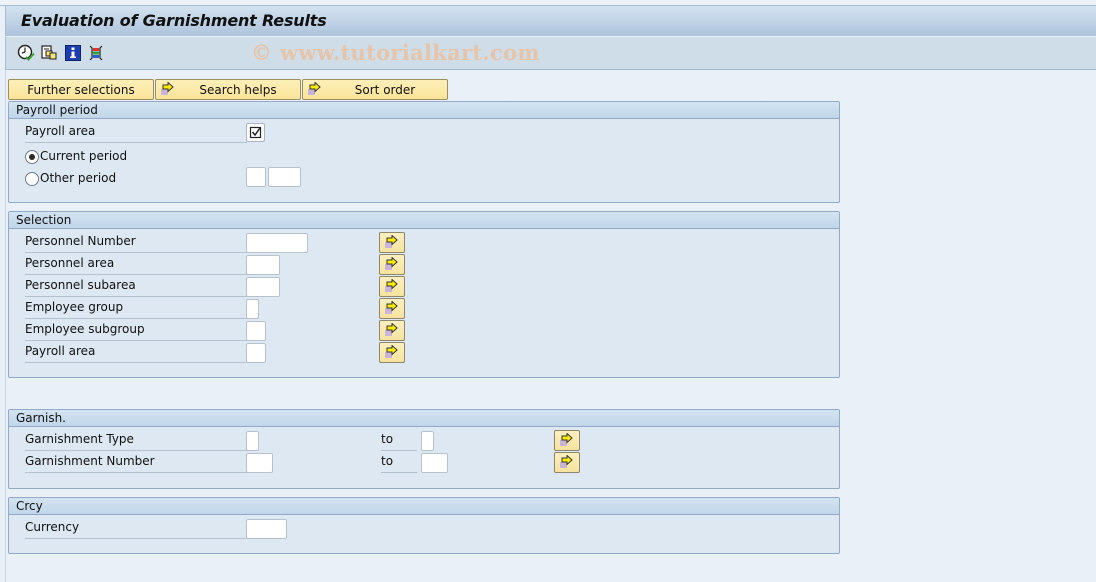  I want to click on search-helps-button: Search helps, so click(228, 89).